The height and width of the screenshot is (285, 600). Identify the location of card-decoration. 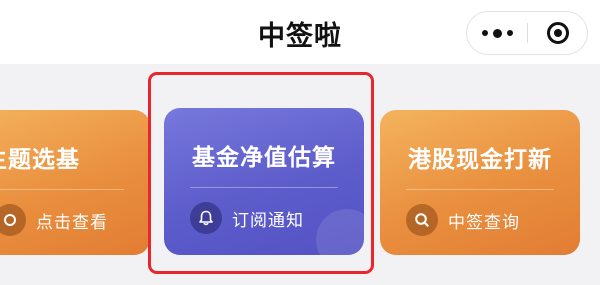
(340, 232).